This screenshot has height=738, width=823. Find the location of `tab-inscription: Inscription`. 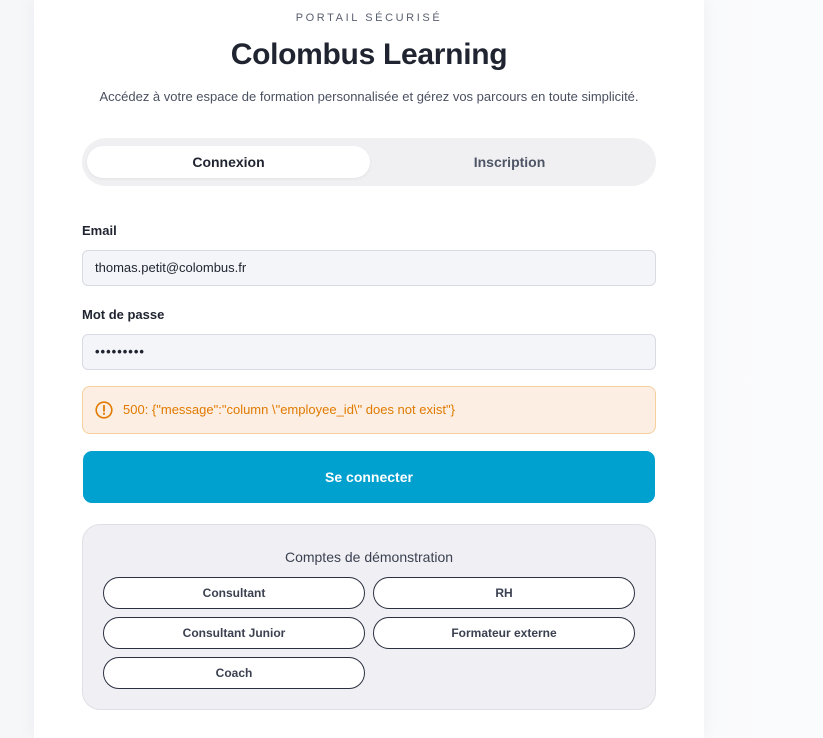

tab-inscription: Inscription is located at coordinates (509, 162).